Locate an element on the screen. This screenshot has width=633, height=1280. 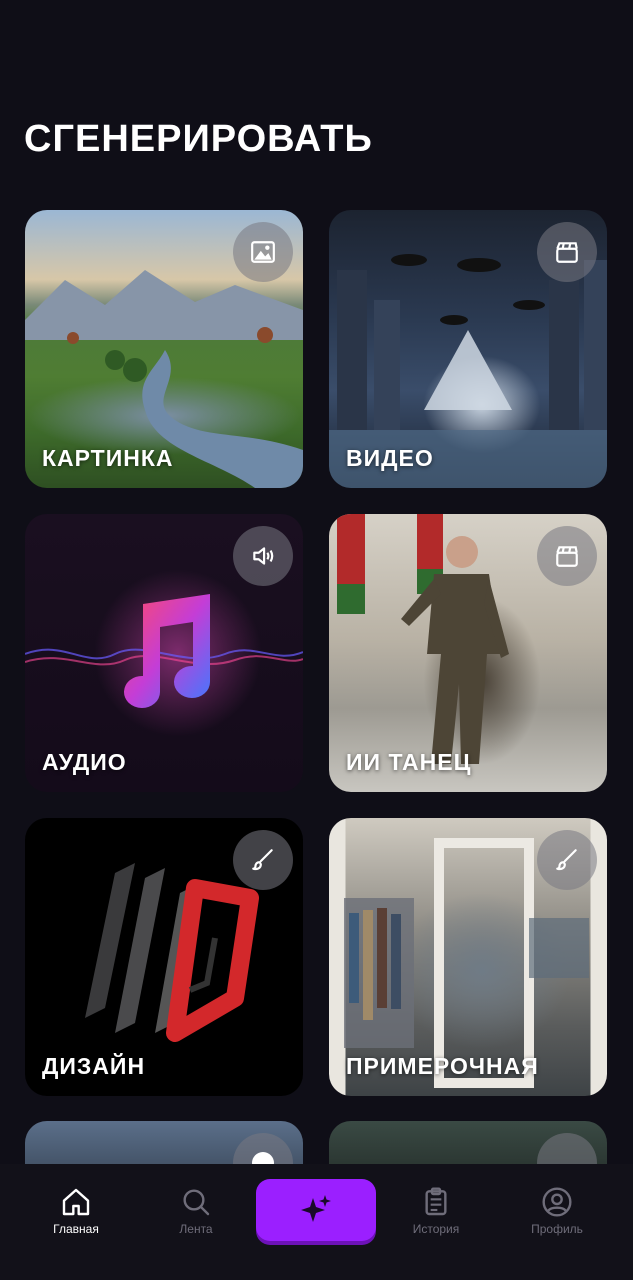
card-image-generation: КАРТИНКА is located at coordinates (164, 349).